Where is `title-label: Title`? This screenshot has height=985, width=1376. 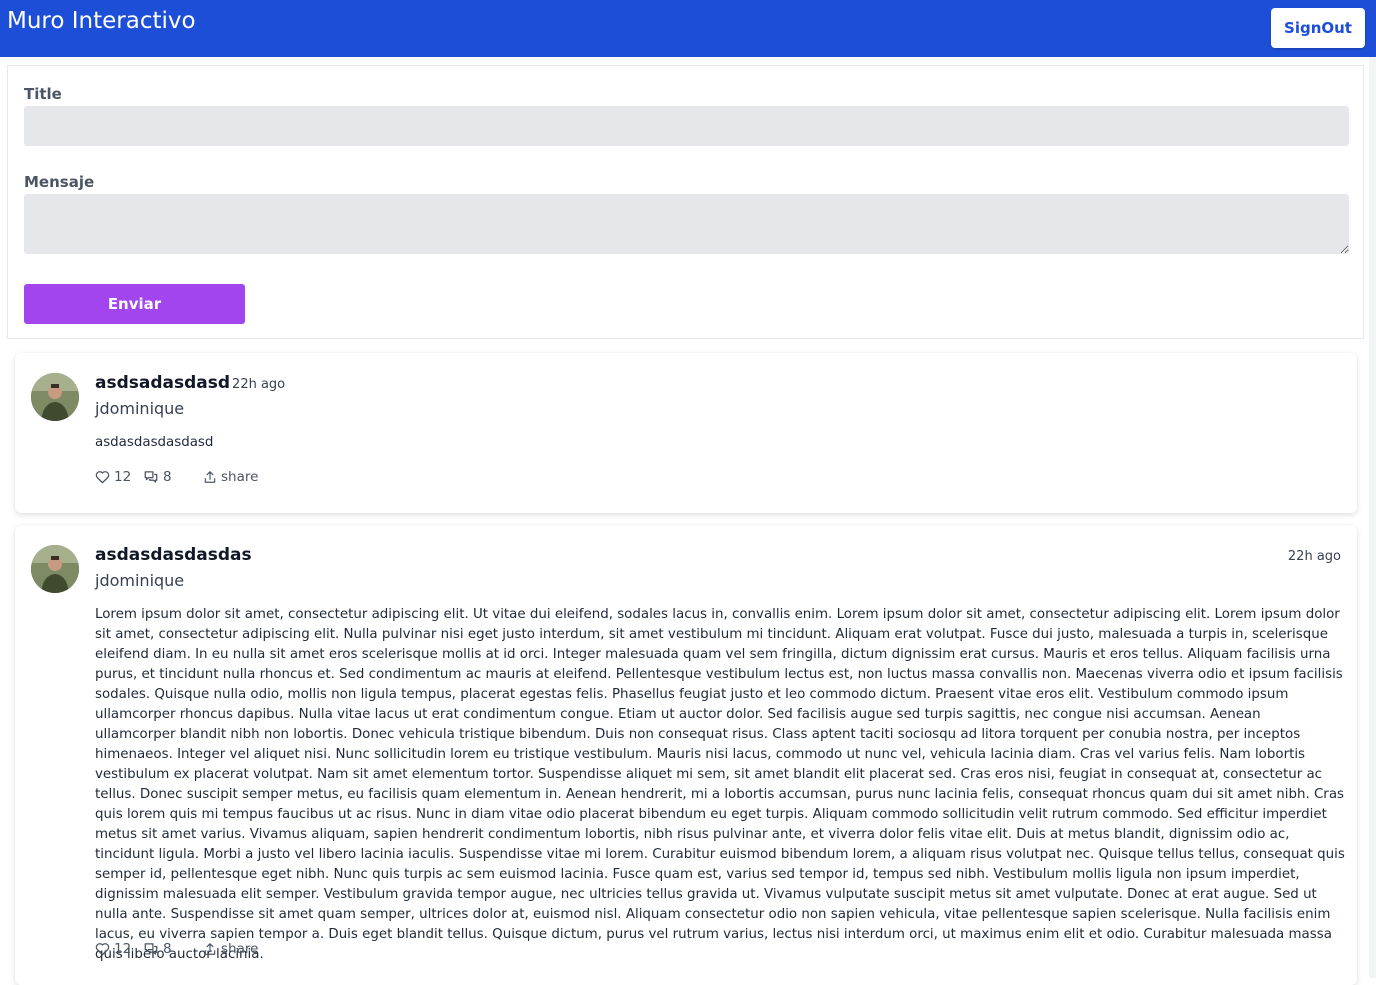 title-label: Title is located at coordinates (43, 94).